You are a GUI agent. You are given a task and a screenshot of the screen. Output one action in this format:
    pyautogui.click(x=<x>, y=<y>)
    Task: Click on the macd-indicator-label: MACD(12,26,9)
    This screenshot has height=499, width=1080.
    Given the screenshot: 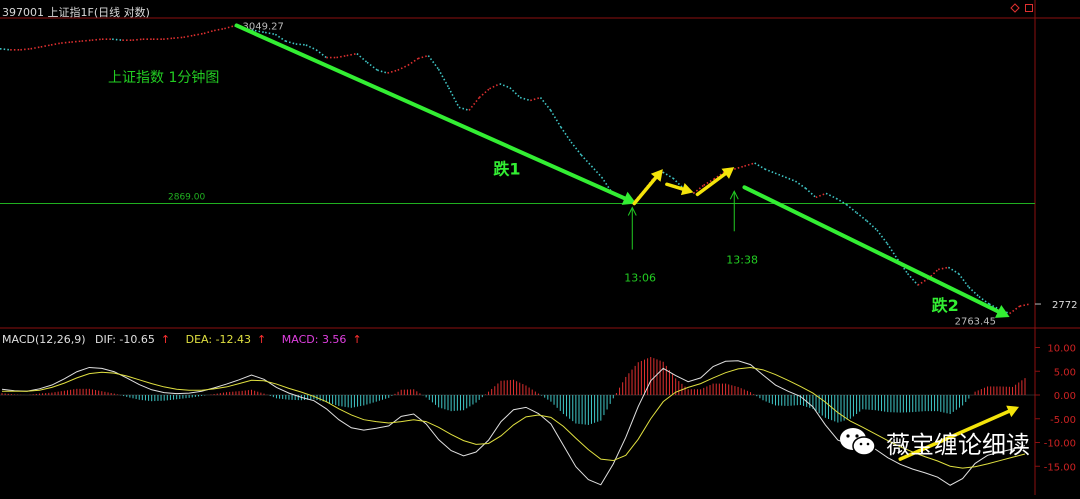 What is the action you would take?
    pyautogui.click(x=44, y=339)
    